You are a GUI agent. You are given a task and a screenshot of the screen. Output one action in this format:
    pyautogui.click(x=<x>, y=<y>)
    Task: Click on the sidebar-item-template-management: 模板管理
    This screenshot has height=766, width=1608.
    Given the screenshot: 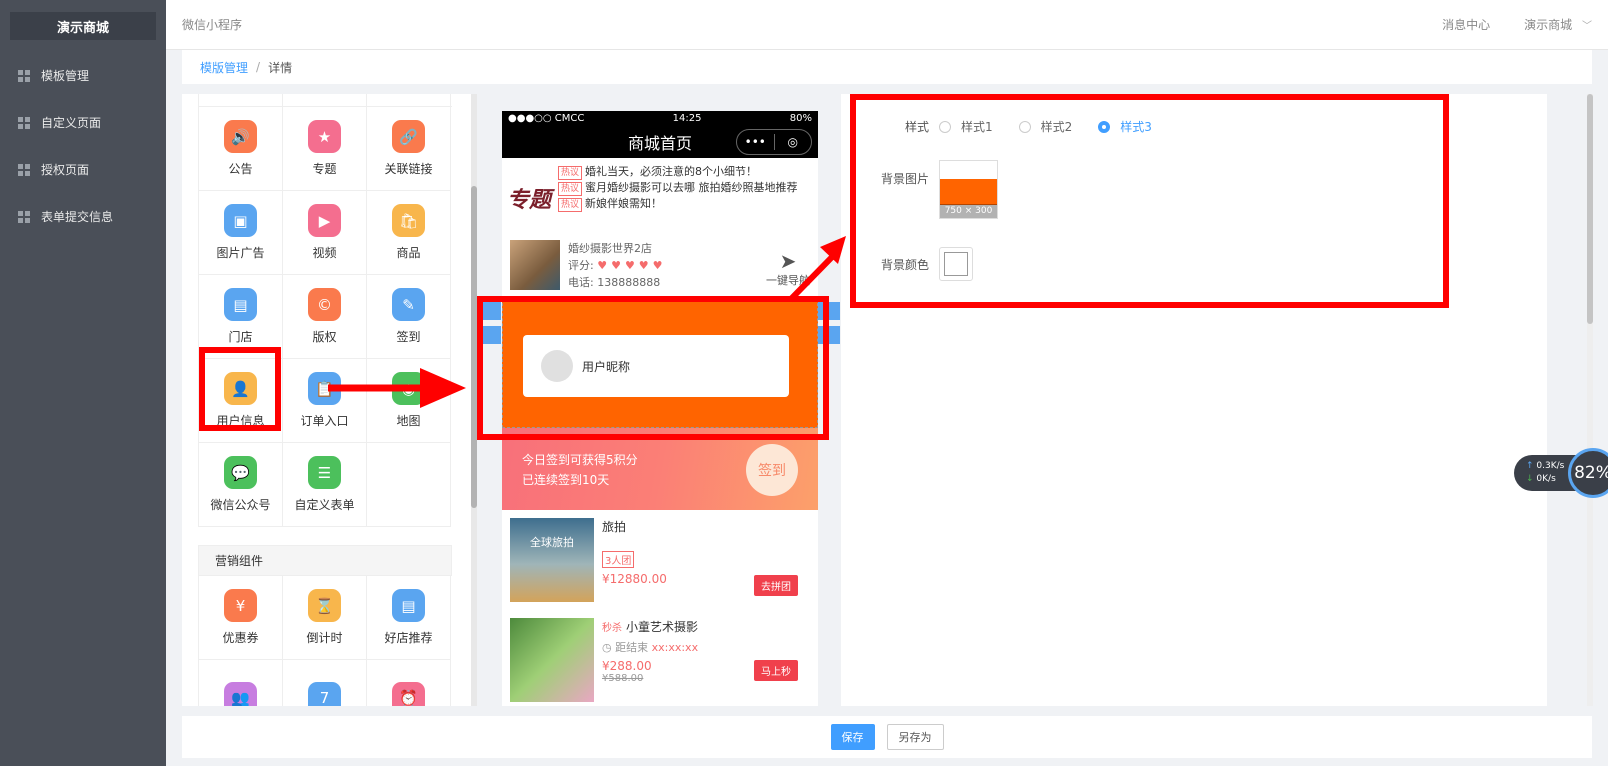 What is the action you would take?
    pyautogui.click(x=83, y=75)
    